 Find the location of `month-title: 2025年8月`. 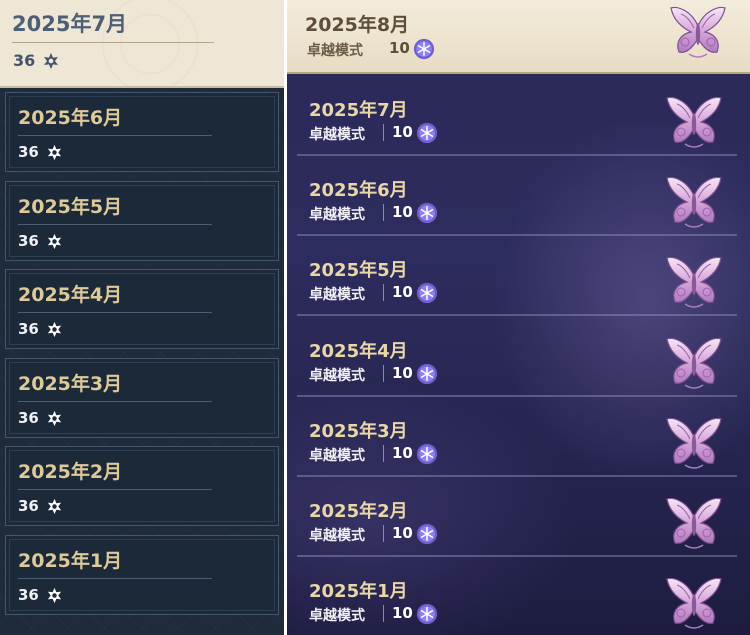

month-title: 2025年8月 is located at coordinates (357, 25).